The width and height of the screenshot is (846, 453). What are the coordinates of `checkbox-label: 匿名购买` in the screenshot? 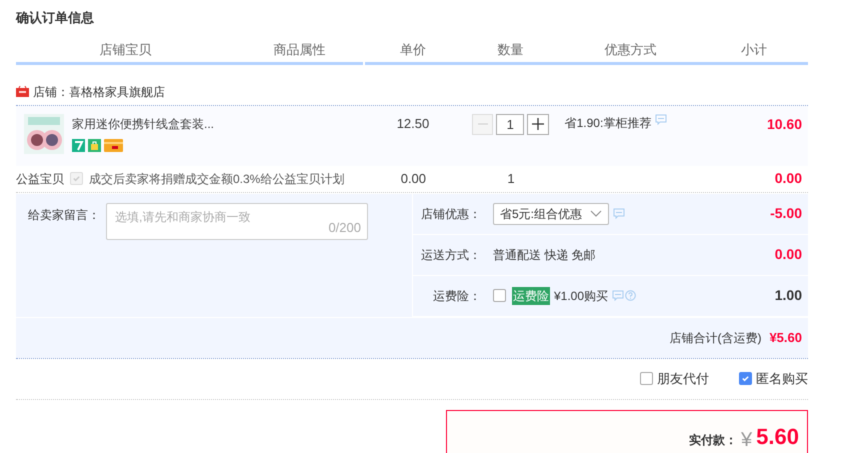 It's located at (782, 379).